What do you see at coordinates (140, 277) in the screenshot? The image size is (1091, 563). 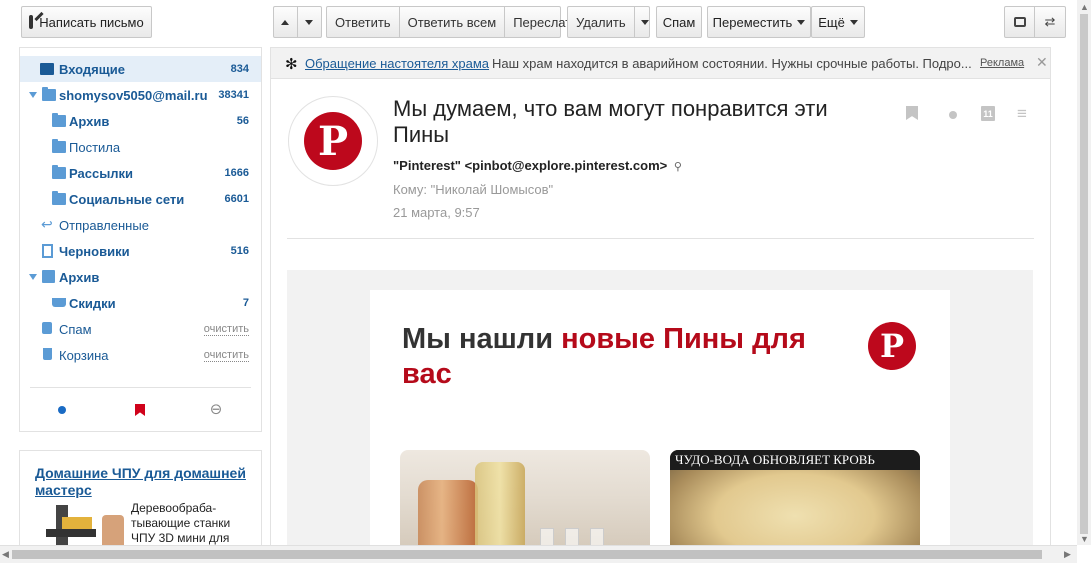 I see `folder-archive: Архив` at bounding box center [140, 277].